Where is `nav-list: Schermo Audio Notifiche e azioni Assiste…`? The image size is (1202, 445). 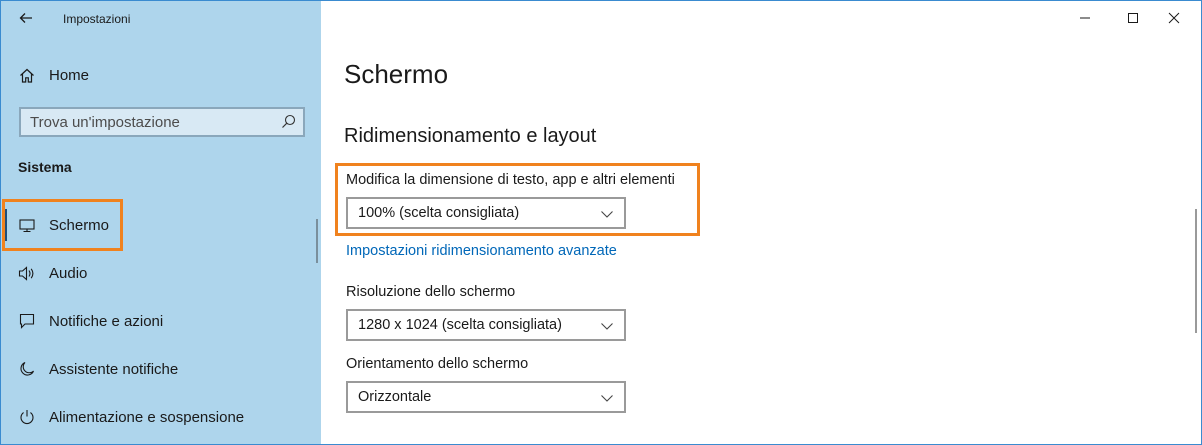 nav-list: Schermo Audio Notifiche e azioni Assiste… is located at coordinates (161, 321).